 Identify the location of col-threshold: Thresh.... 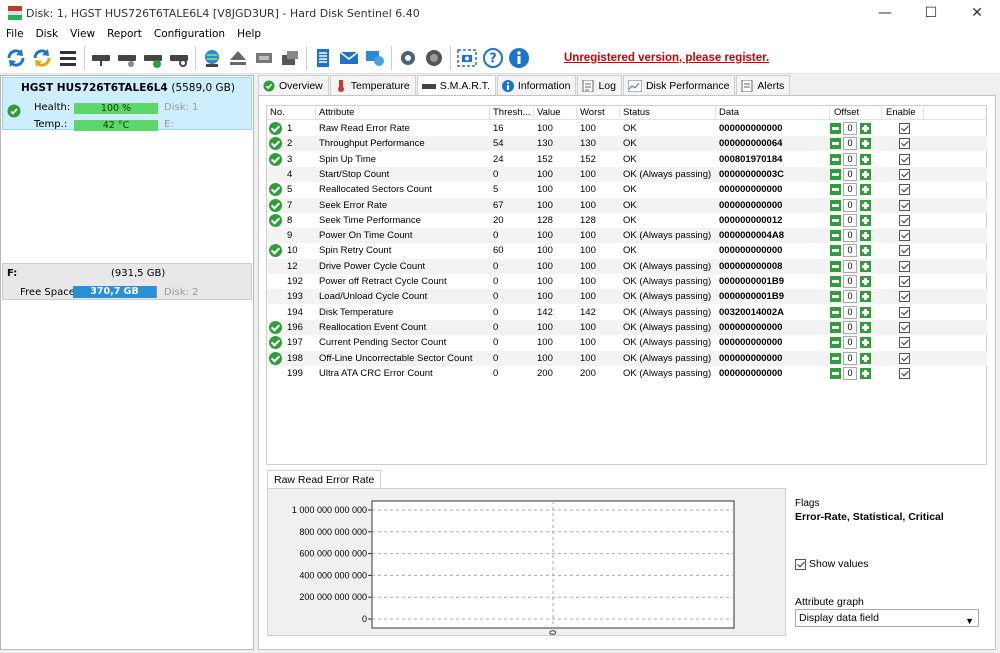
(512, 112).